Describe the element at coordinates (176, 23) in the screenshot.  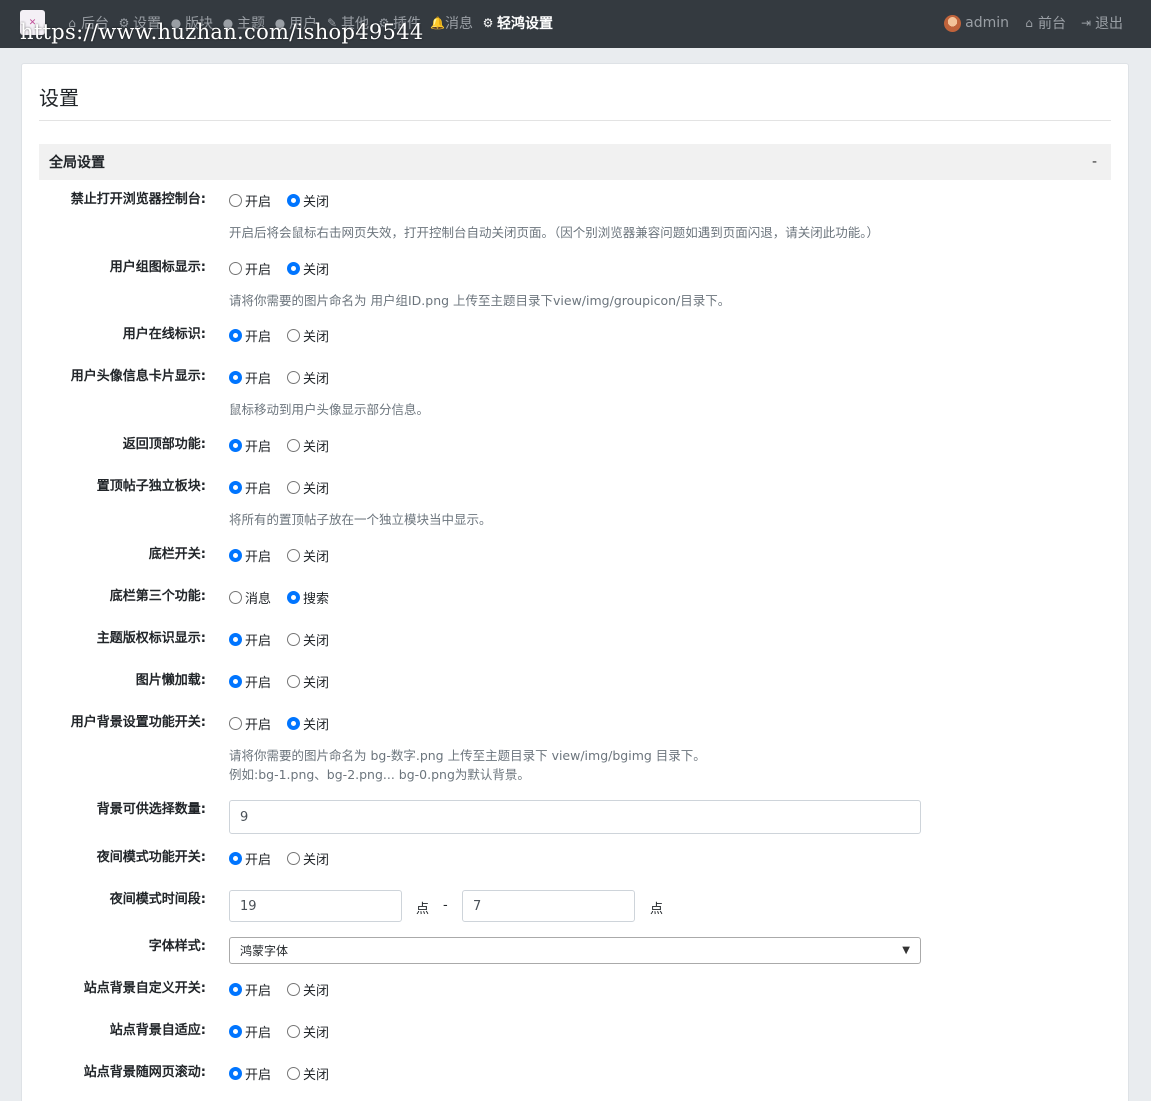
I see `comment-icon: ●` at that location.